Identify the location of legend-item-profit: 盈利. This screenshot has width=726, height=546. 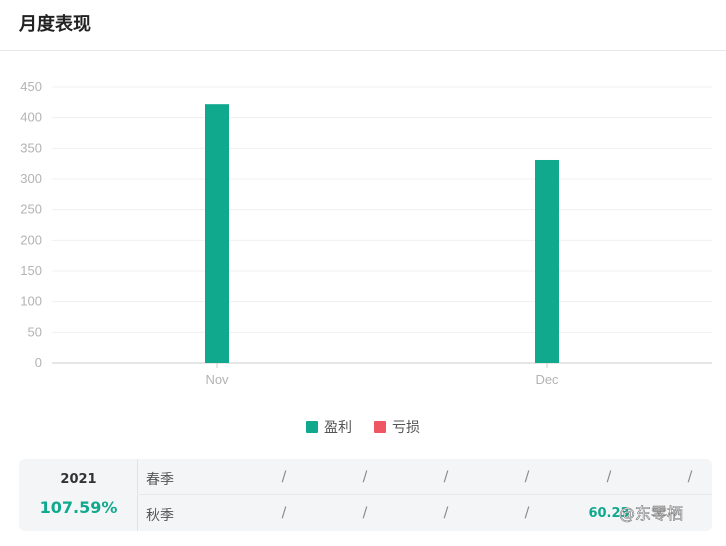
(329, 427).